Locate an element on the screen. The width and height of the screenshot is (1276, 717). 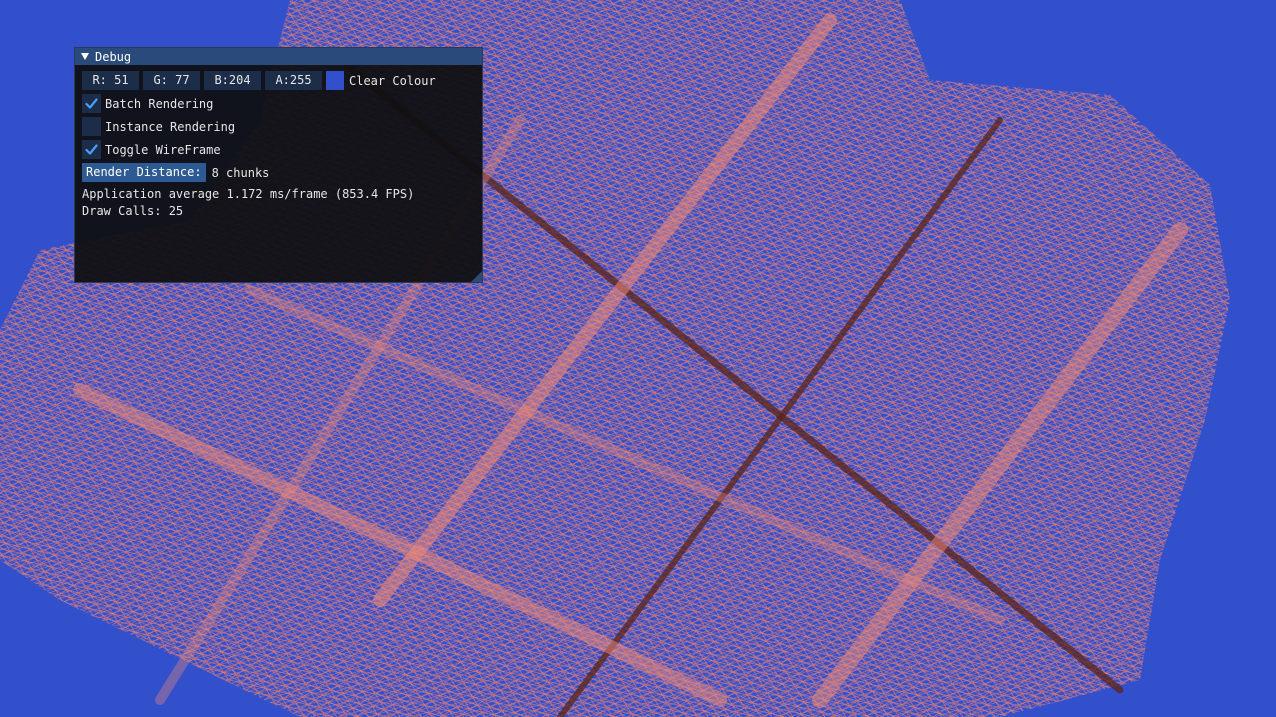
instance-rendering-row: Instance Rendering is located at coordinates (278, 126).